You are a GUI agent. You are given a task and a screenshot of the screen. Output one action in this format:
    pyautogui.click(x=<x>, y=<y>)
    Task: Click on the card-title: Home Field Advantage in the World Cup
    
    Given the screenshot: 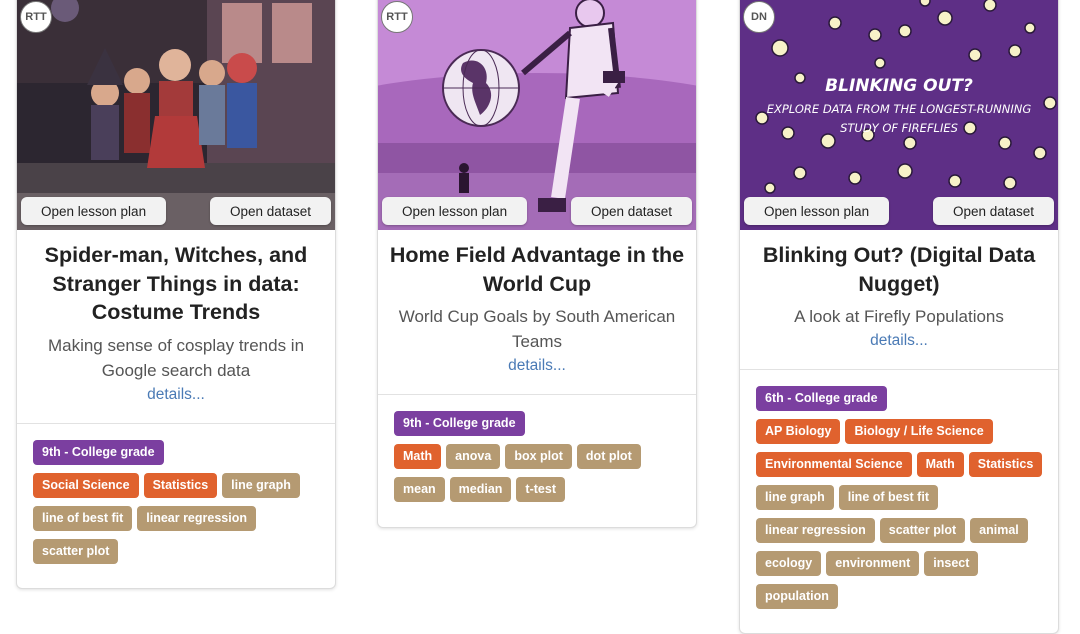 What is the action you would take?
    pyautogui.click(x=537, y=269)
    